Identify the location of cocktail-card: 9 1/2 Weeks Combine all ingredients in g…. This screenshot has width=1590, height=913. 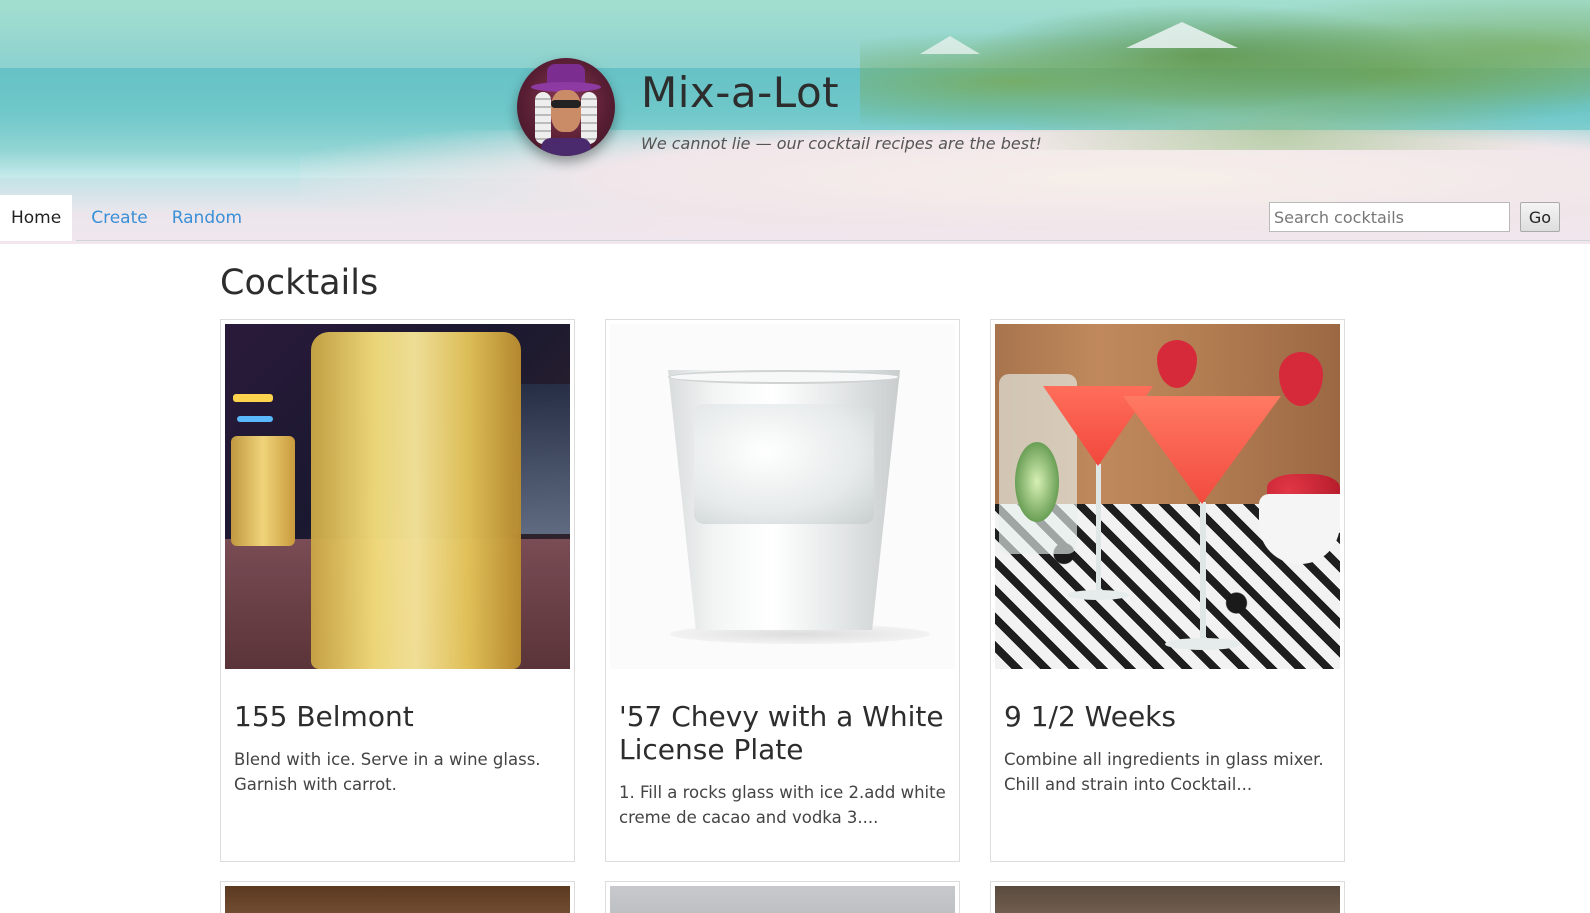
(1167, 590).